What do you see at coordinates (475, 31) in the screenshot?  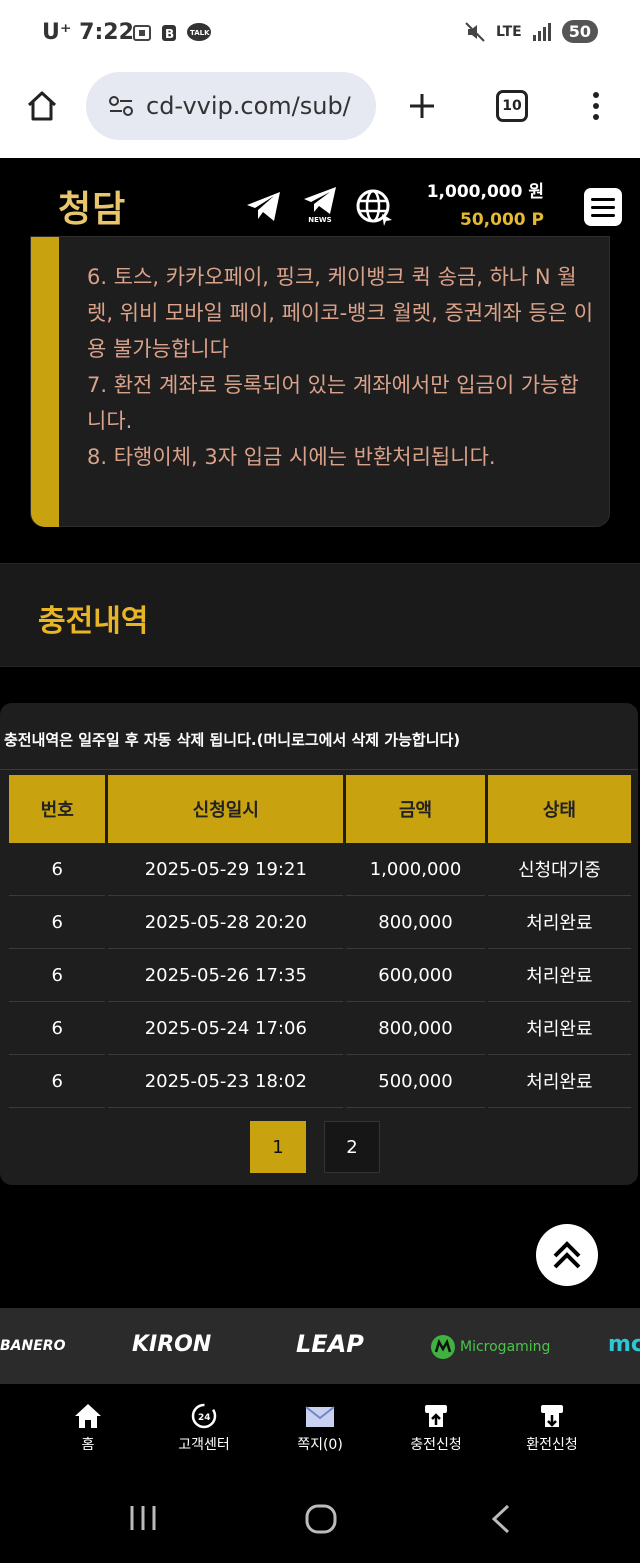 I see `mute-icon` at bounding box center [475, 31].